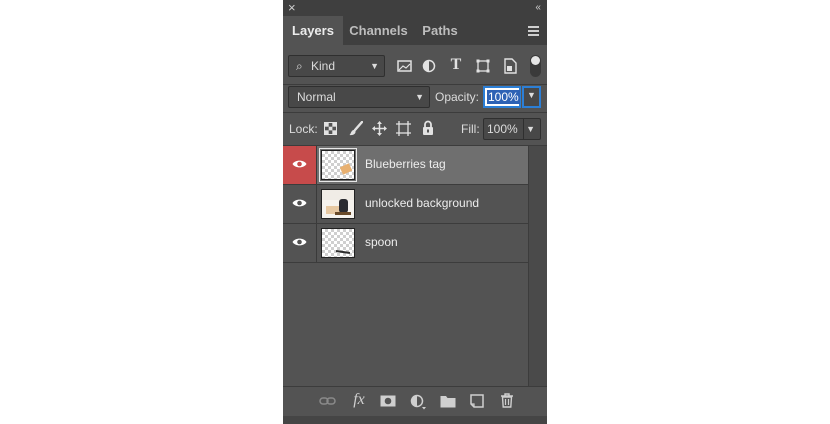 The image size is (830, 424). I want to click on search-icon: ⌕, so click(299, 66).